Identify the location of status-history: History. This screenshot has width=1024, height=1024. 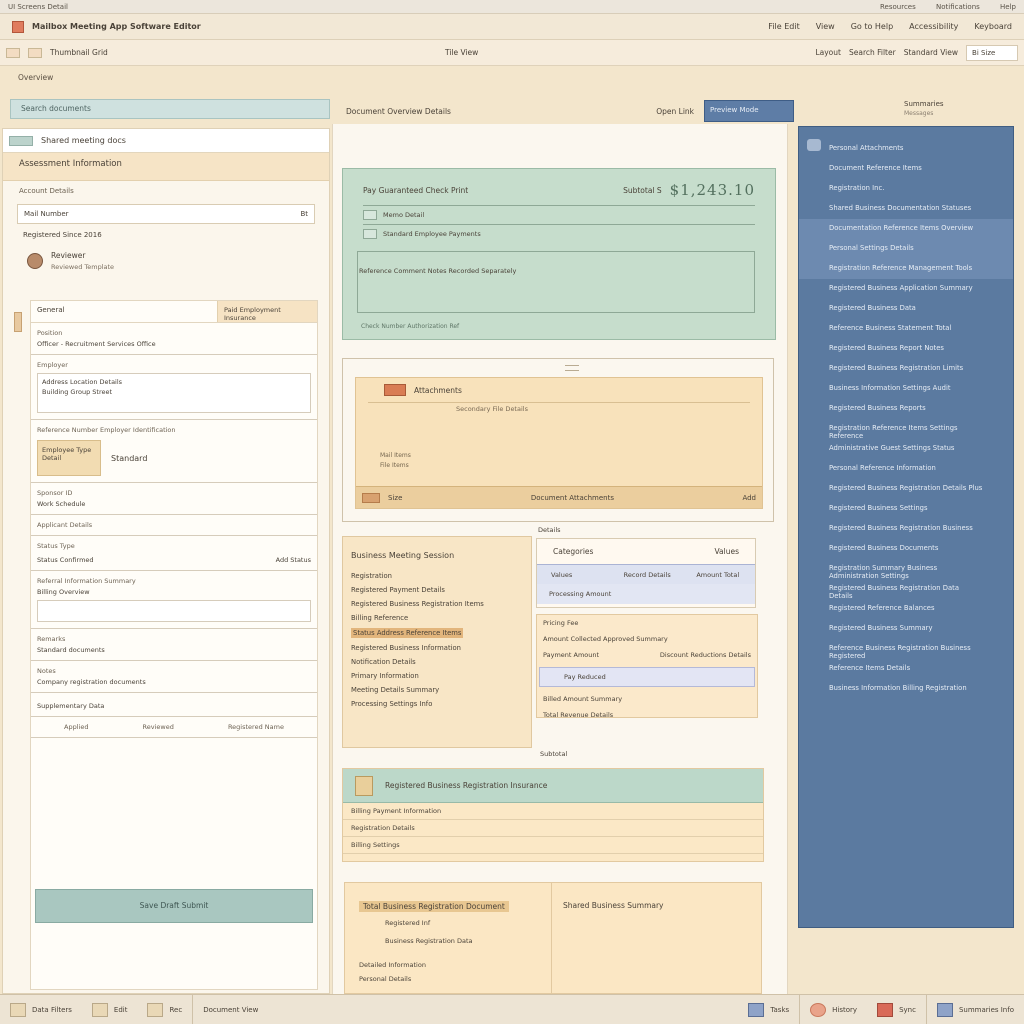
(833, 1009).